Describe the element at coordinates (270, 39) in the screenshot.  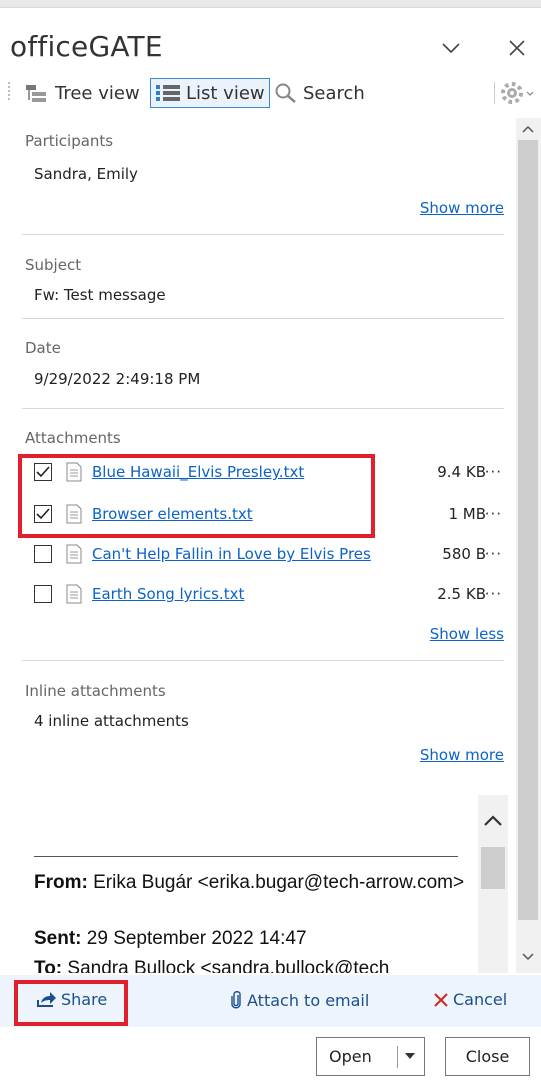
I see `pane-header: officeGATE` at that location.